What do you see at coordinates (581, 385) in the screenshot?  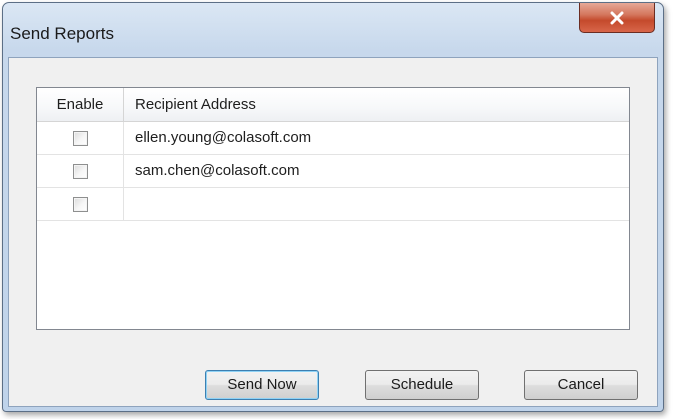 I see `cancel-button: Cancel` at bounding box center [581, 385].